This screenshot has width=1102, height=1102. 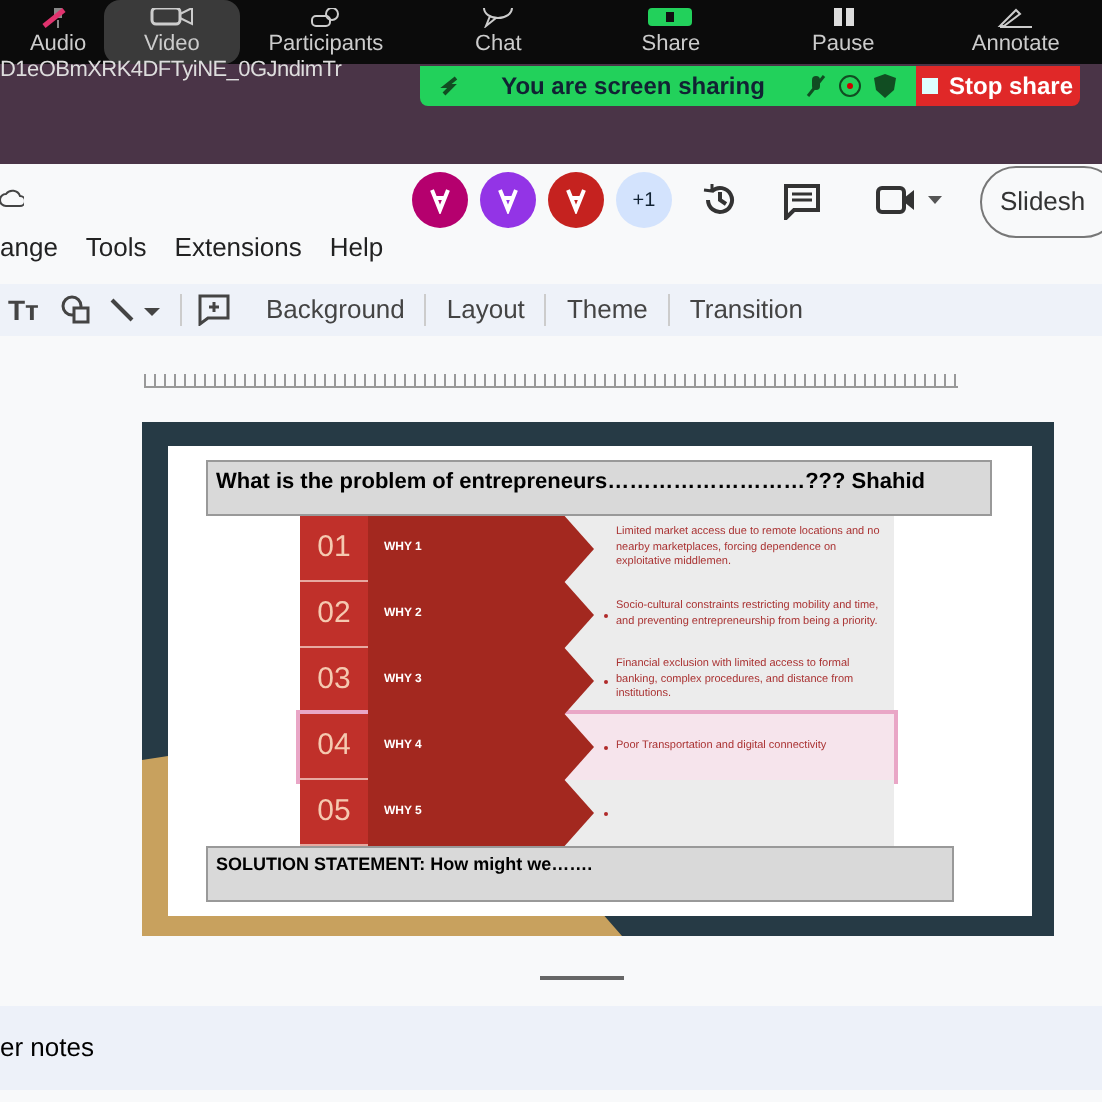 What do you see at coordinates (802, 201) in the screenshot?
I see `comment-icon` at bounding box center [802, 201].